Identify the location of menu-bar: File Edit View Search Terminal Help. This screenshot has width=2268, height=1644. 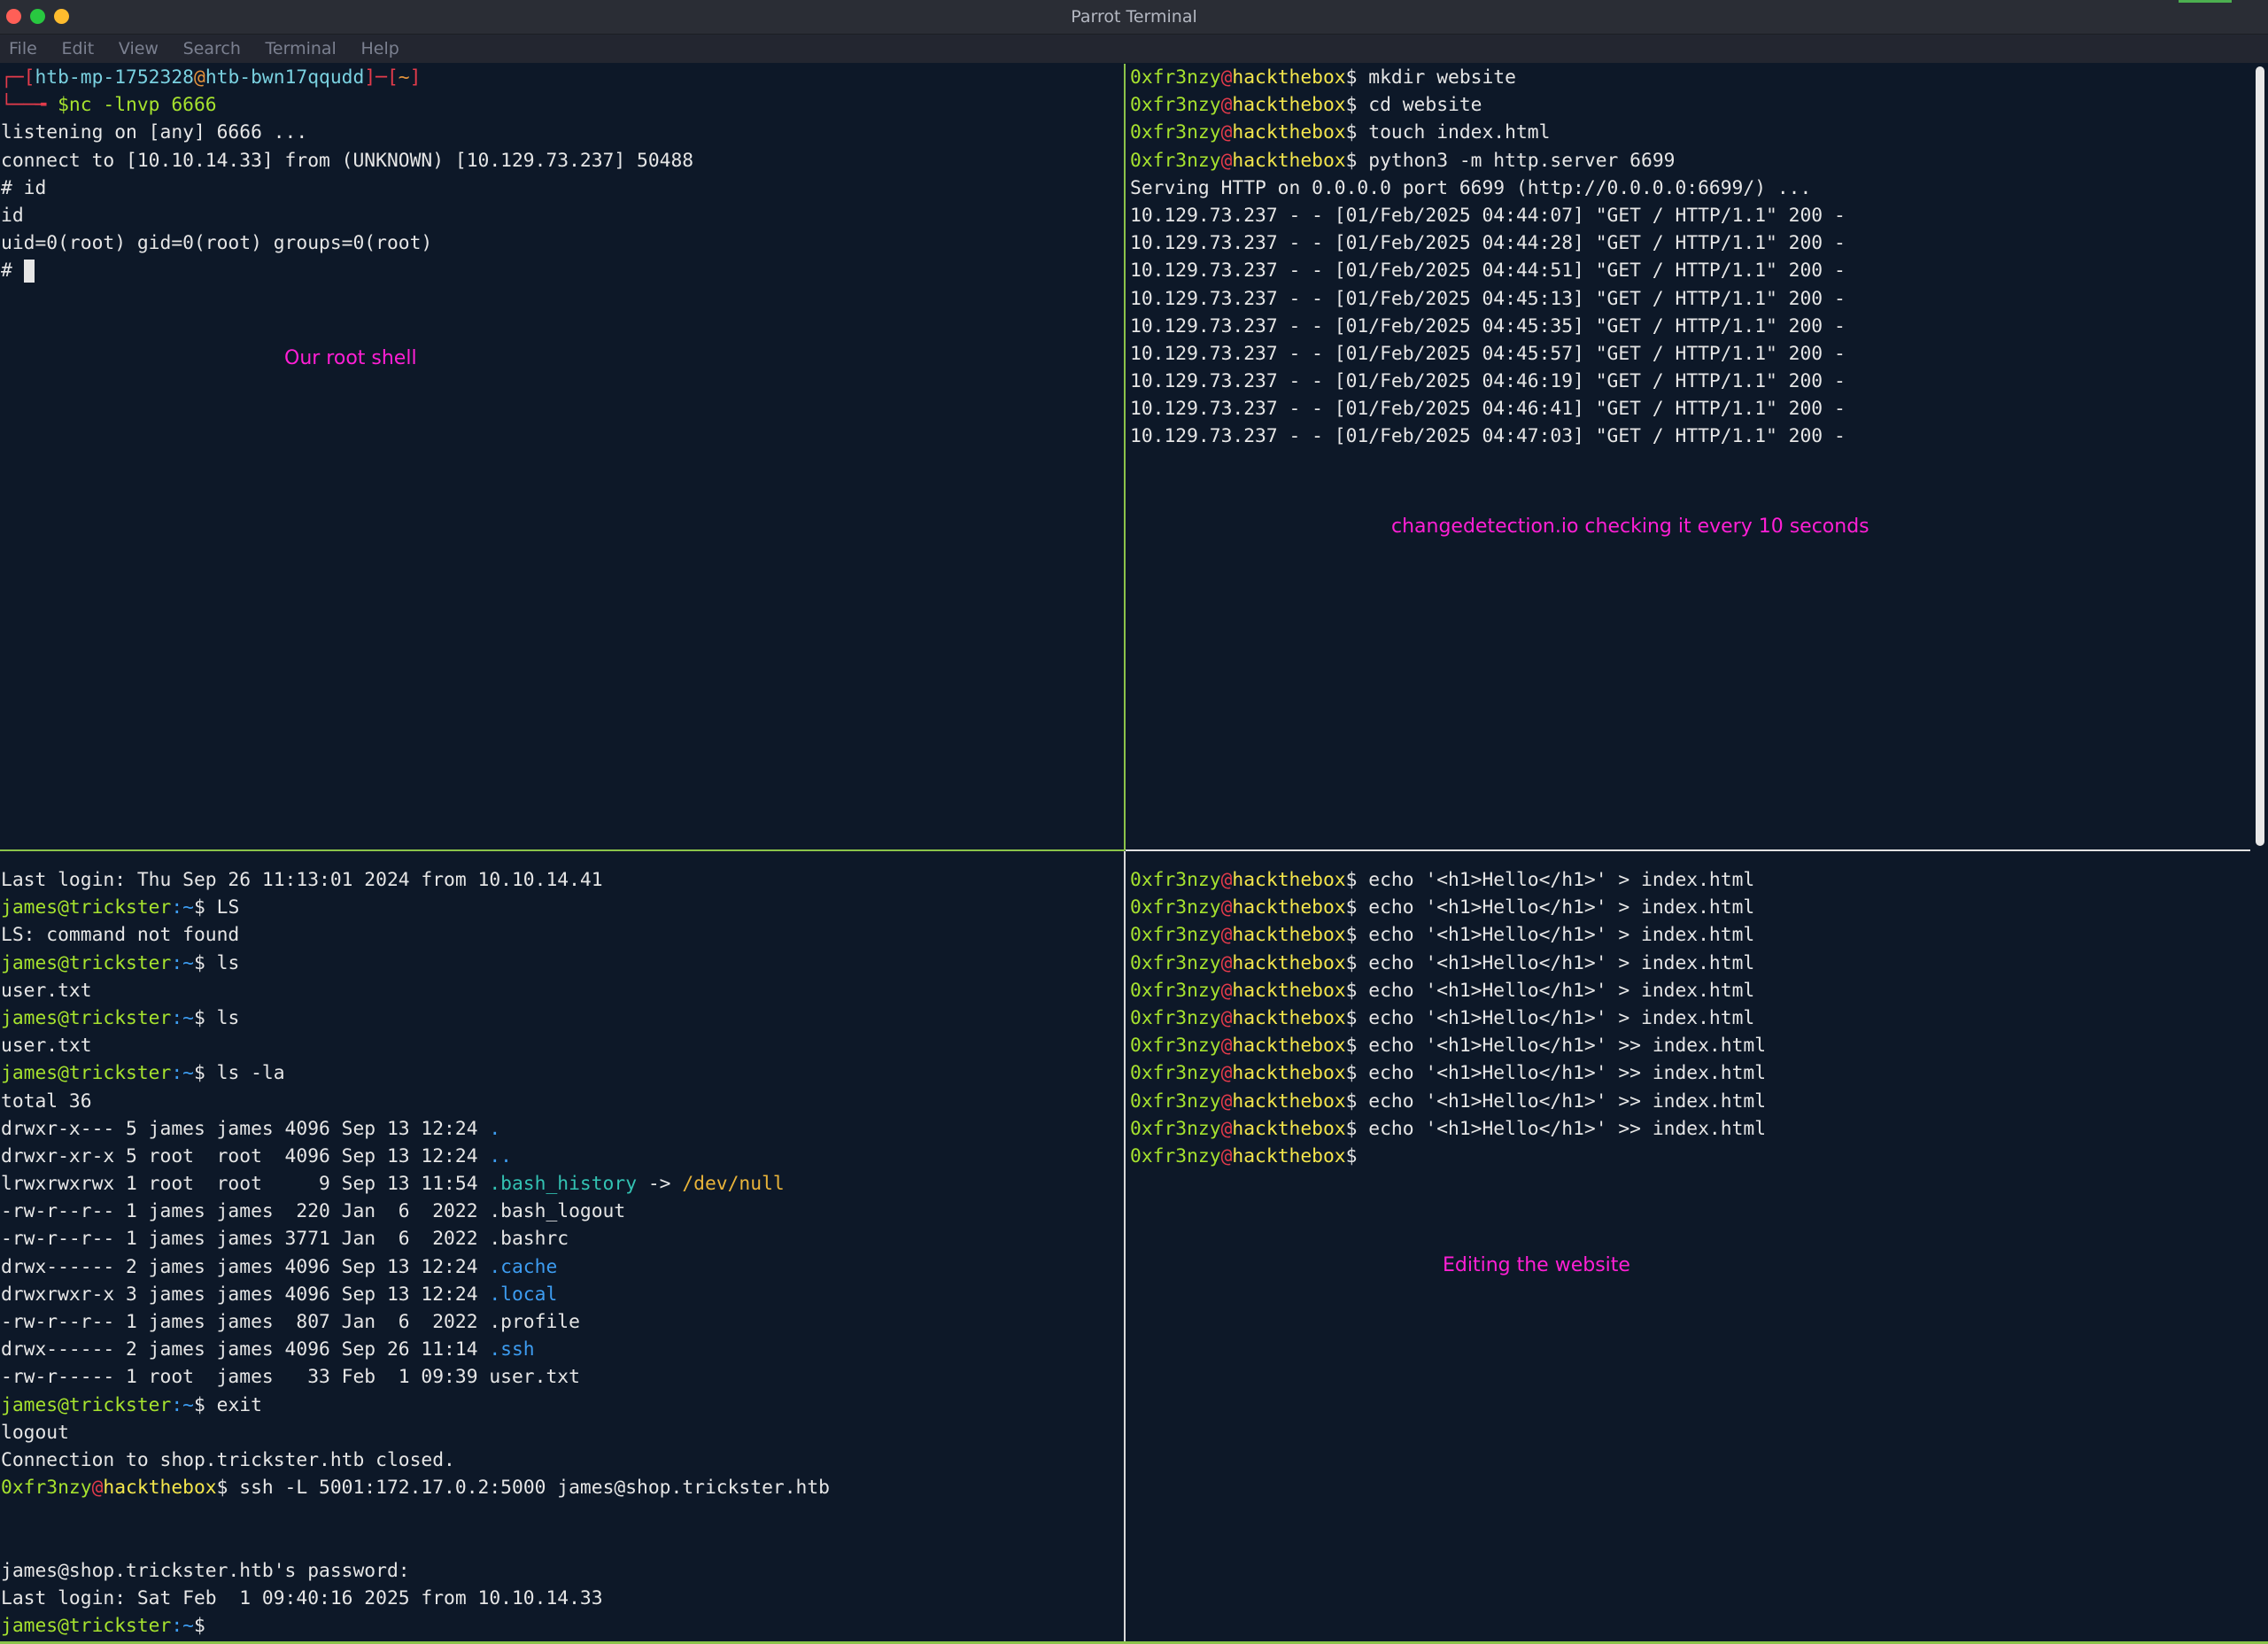
(1134, 49).